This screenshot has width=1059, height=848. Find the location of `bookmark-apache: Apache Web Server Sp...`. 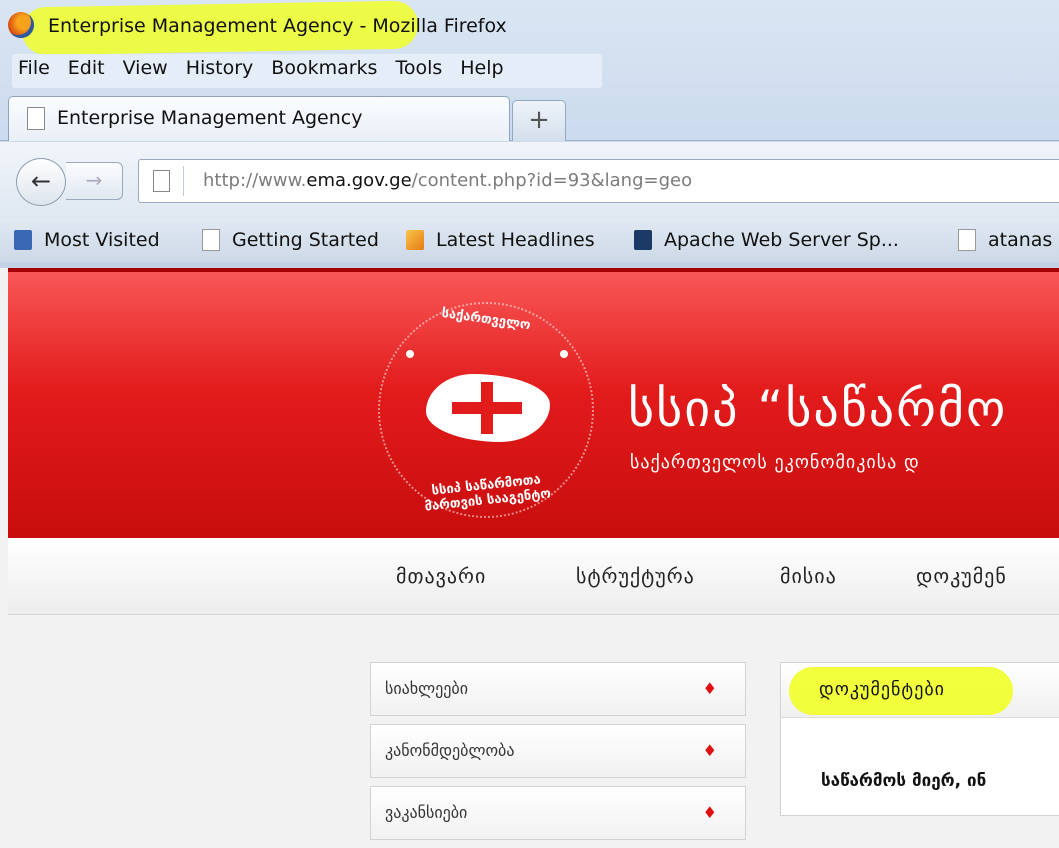

bookmark-apache: Apache Web Server Sp... is located at coordinates (766, 240).